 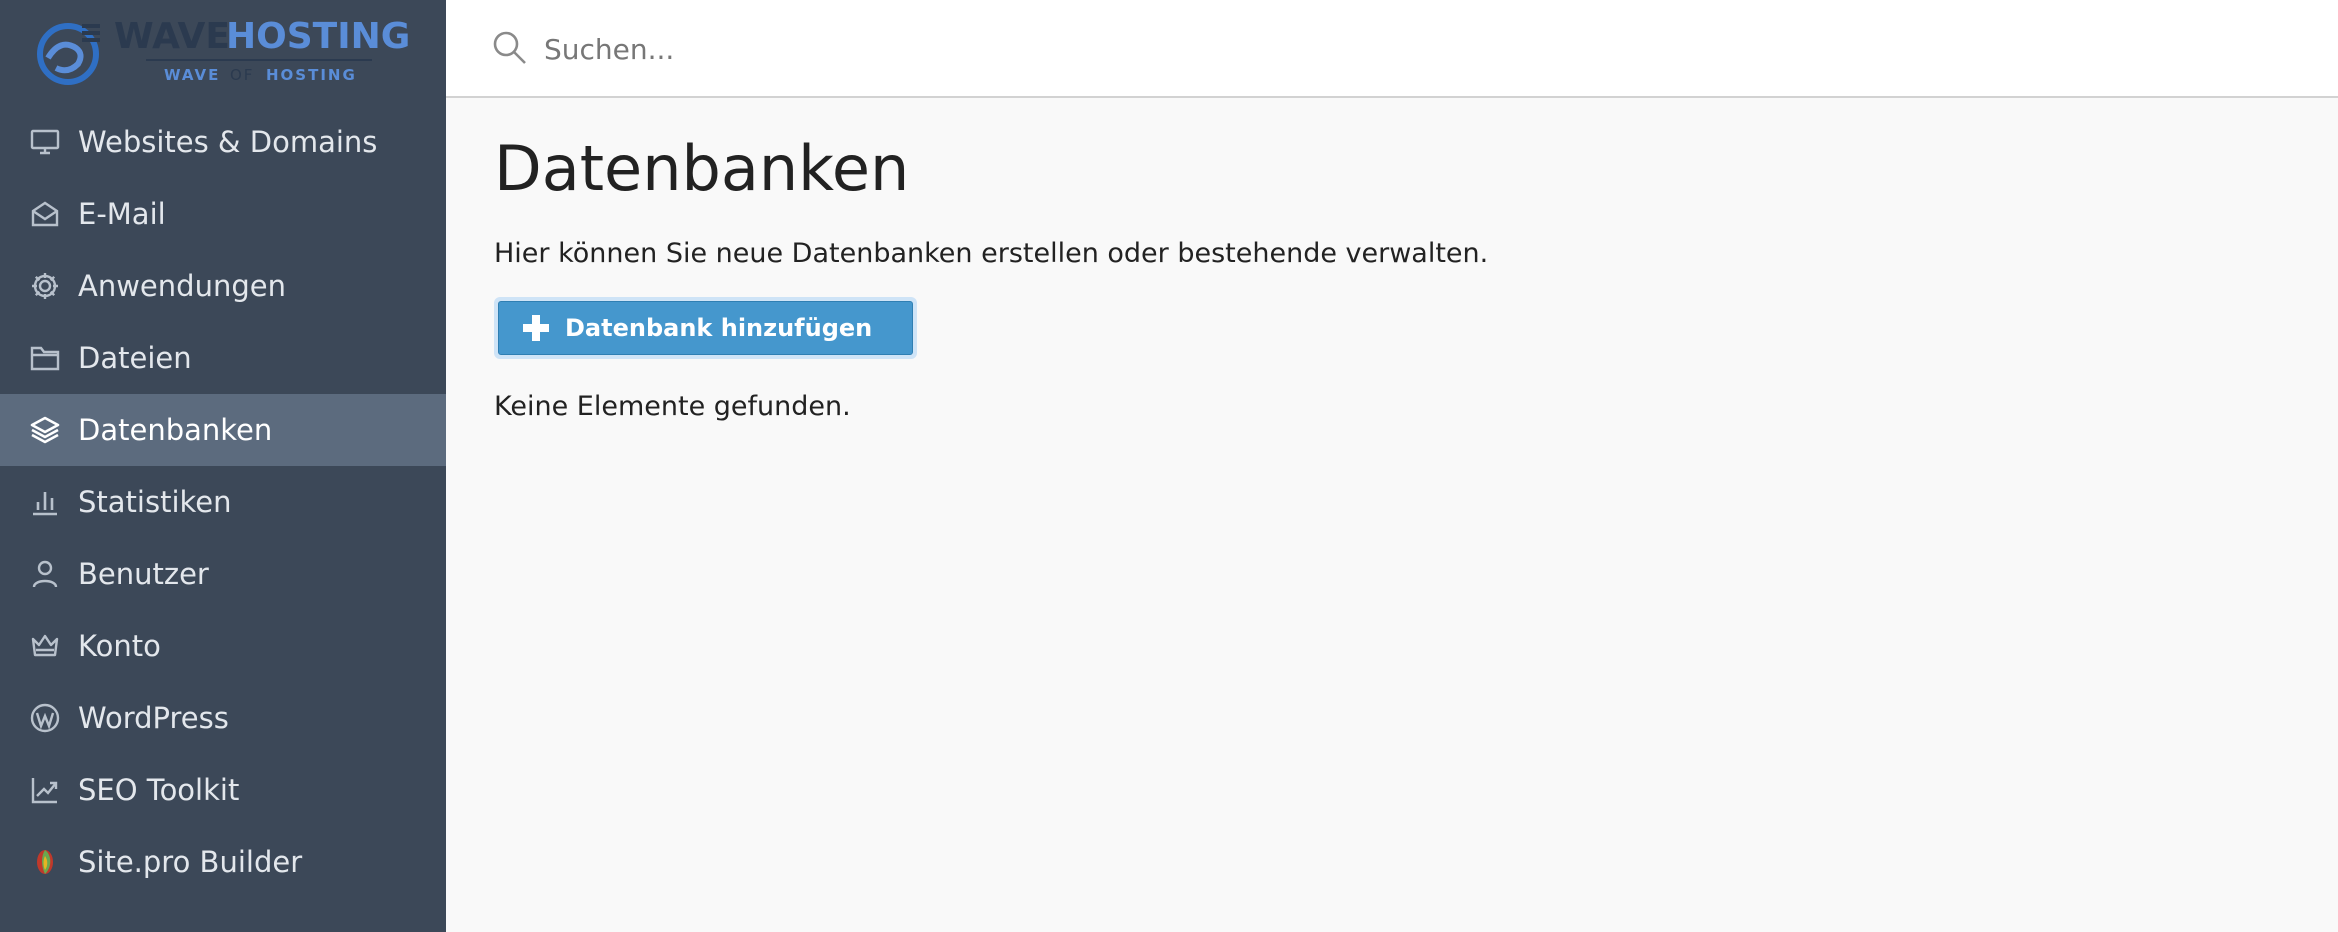 I want to click on add-database-button-focus-ring: Datenbank hinzufügen, so click(x=706, y=328).